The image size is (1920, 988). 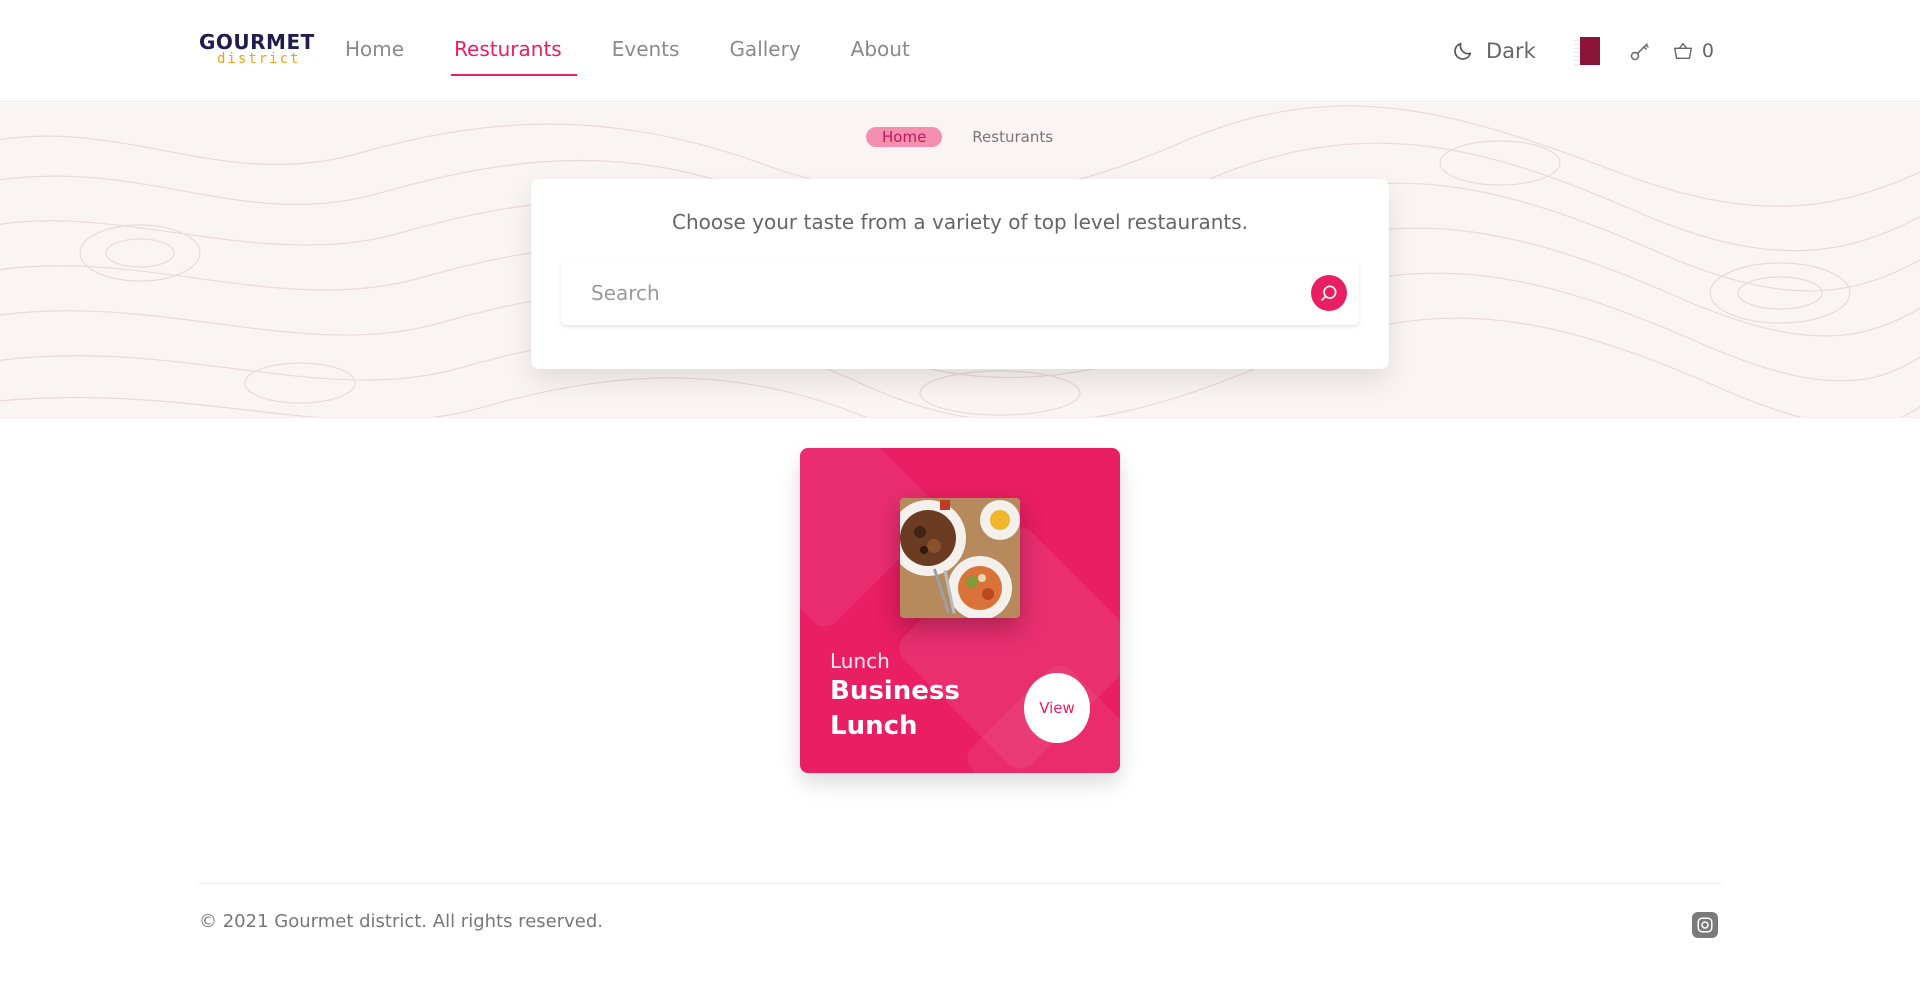 I want to click on header-controls: Dark 0, so click(x=1583, y=51).